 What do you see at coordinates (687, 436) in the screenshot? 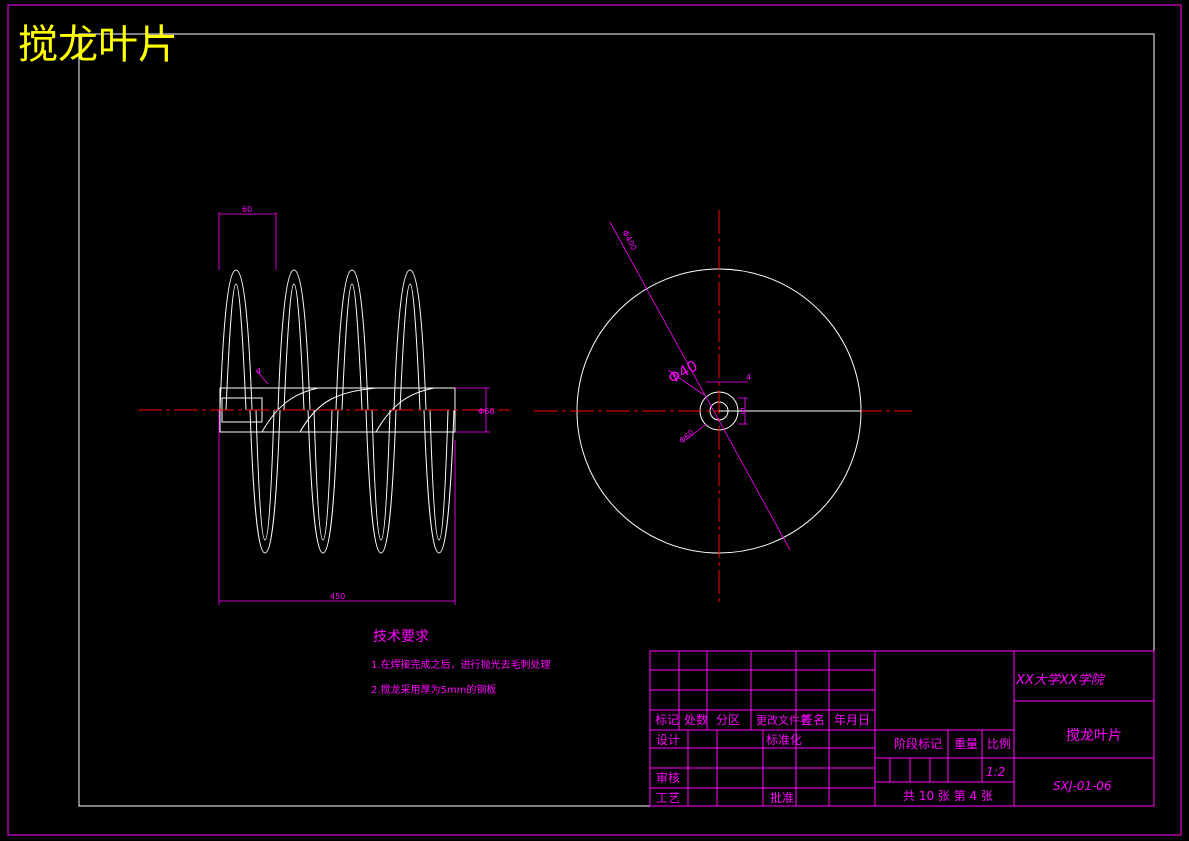
I see `hub-diameter-dimension: Φ60` at bounding box center [687, 436].